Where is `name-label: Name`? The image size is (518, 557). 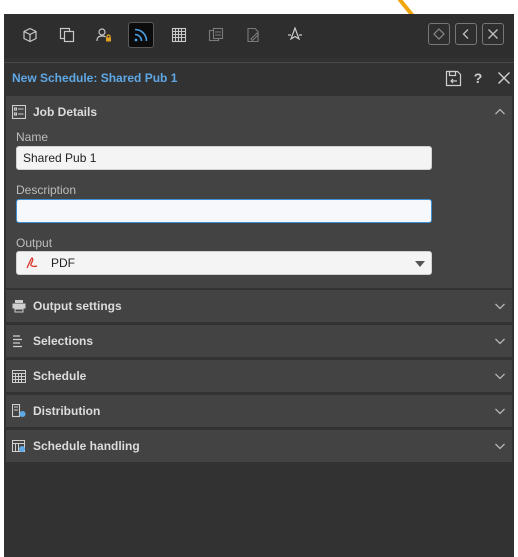
name-label: Name is located at coordinates (32, 137).